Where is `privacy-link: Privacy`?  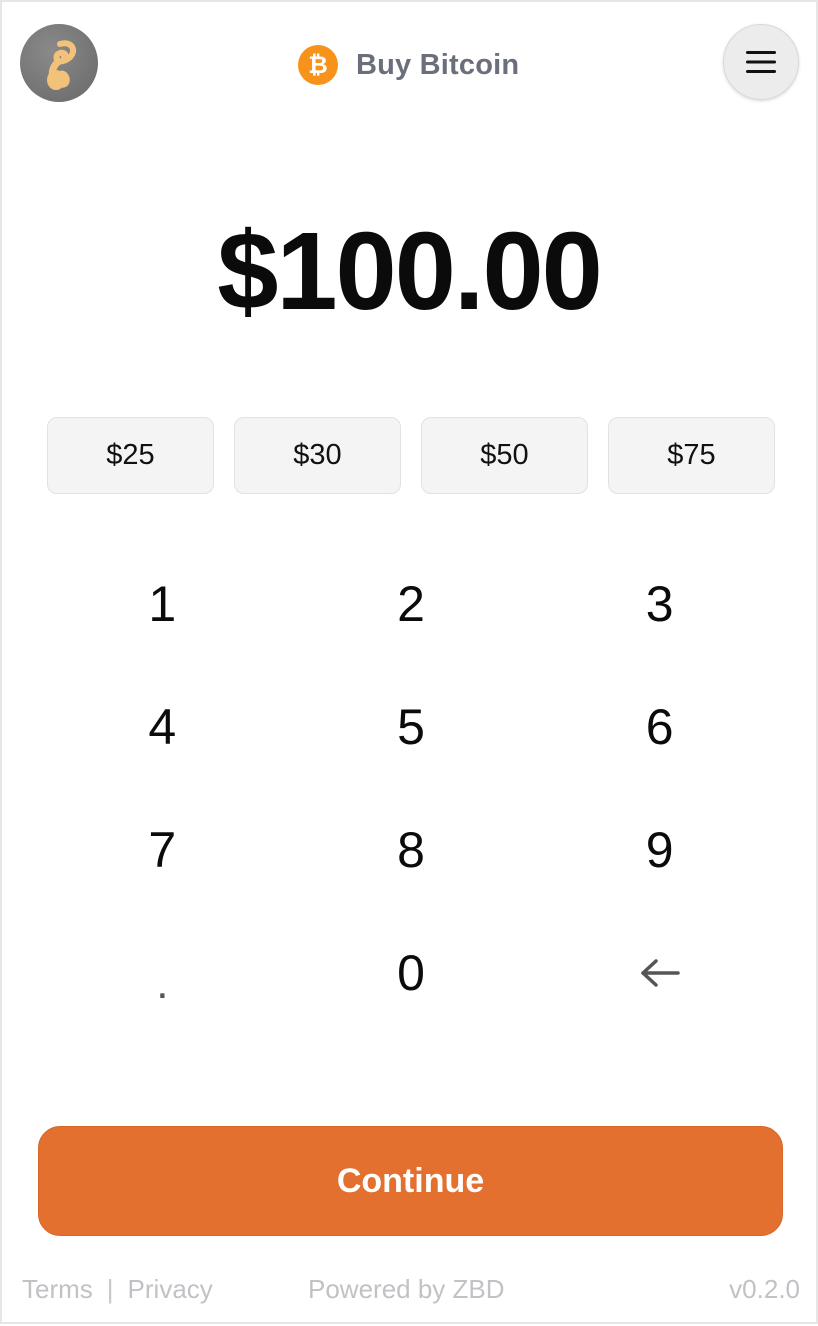 privacy-link: Privacy is located at coordinates (170, 1289).